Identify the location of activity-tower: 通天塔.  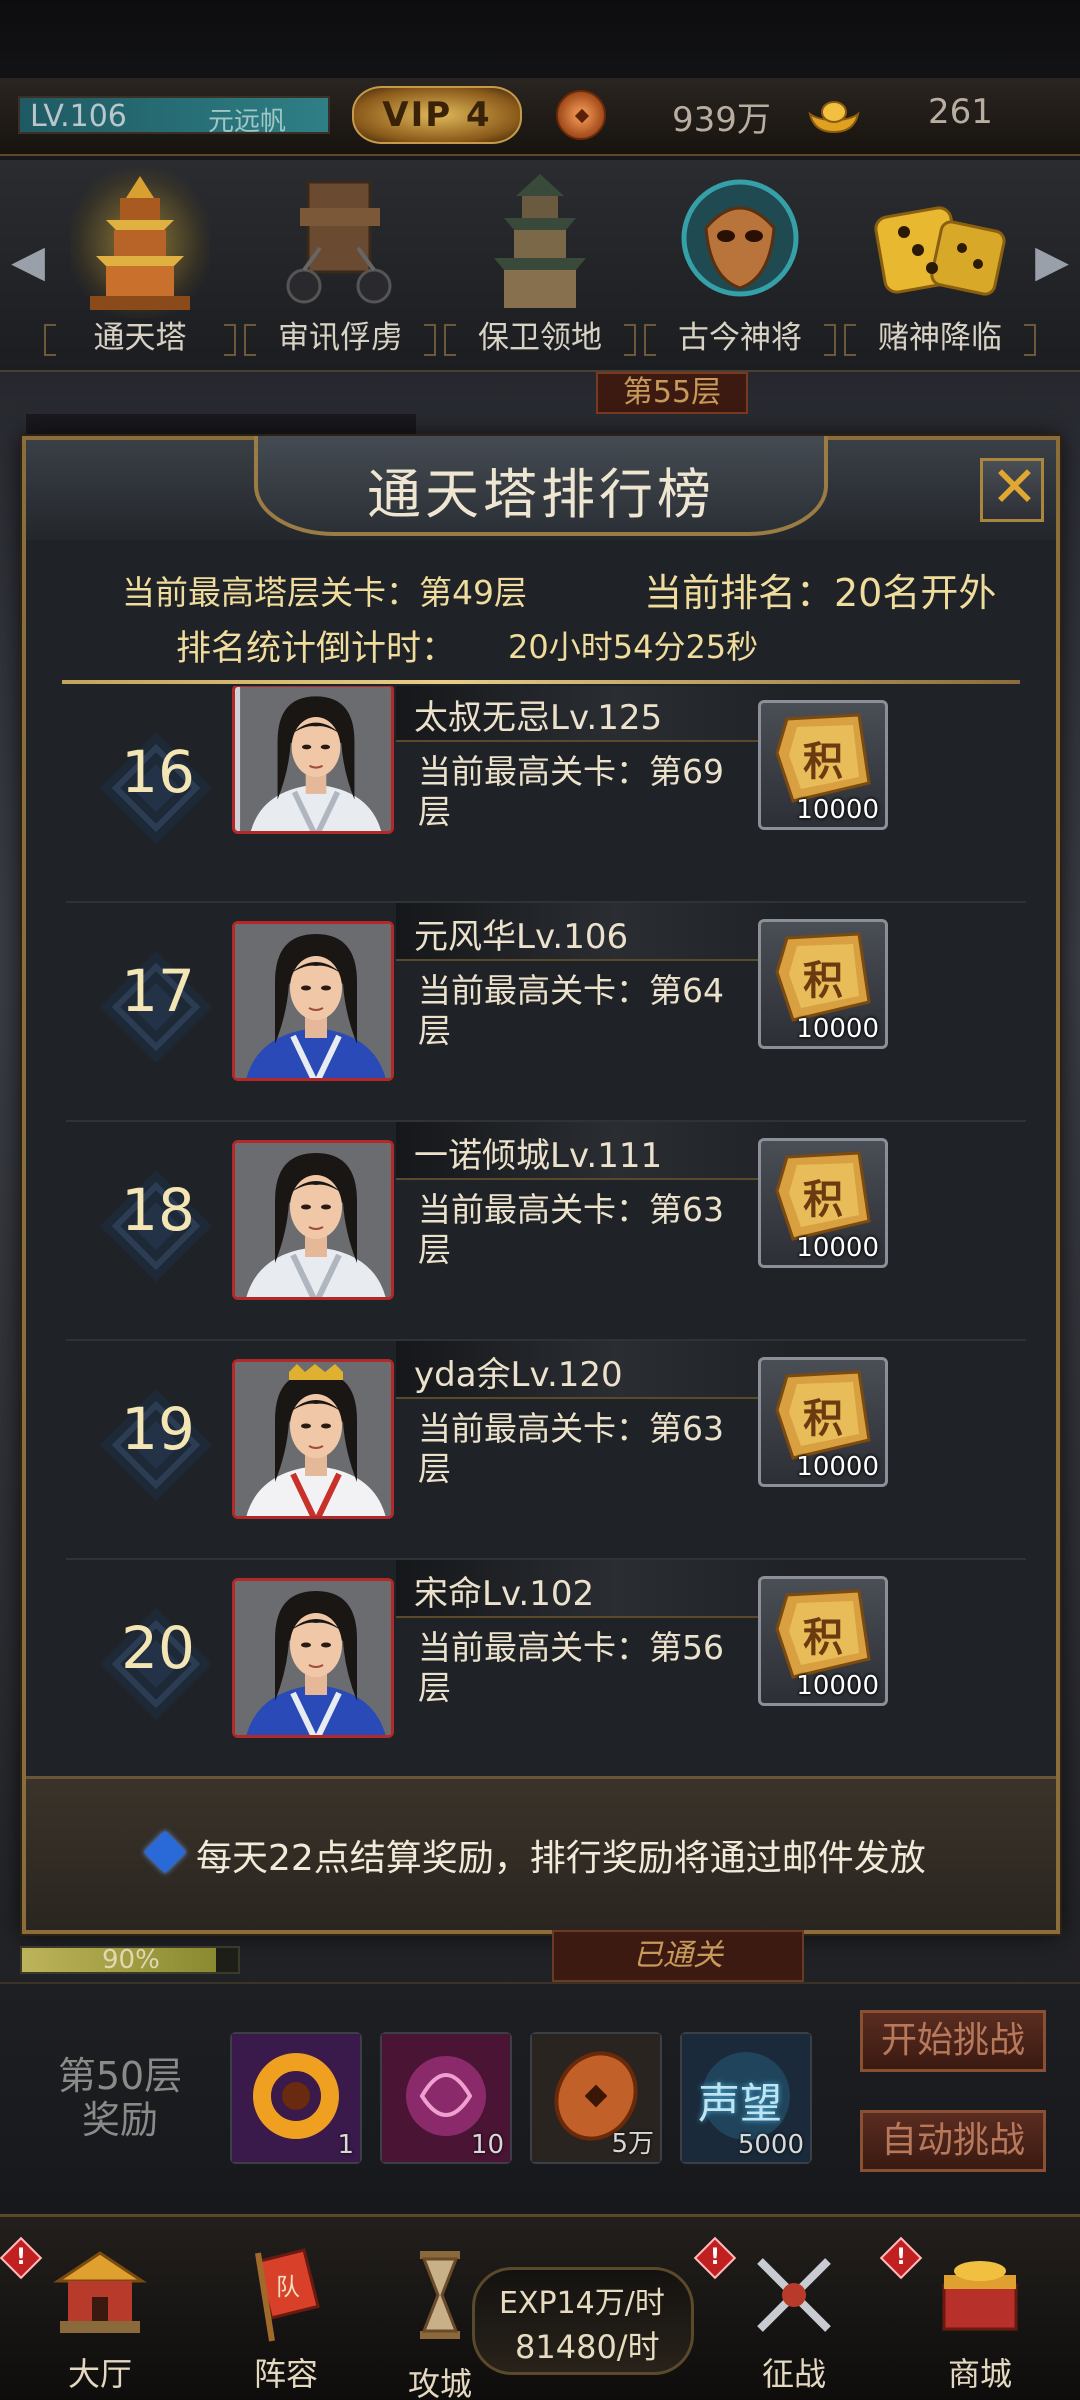
(140, 265).